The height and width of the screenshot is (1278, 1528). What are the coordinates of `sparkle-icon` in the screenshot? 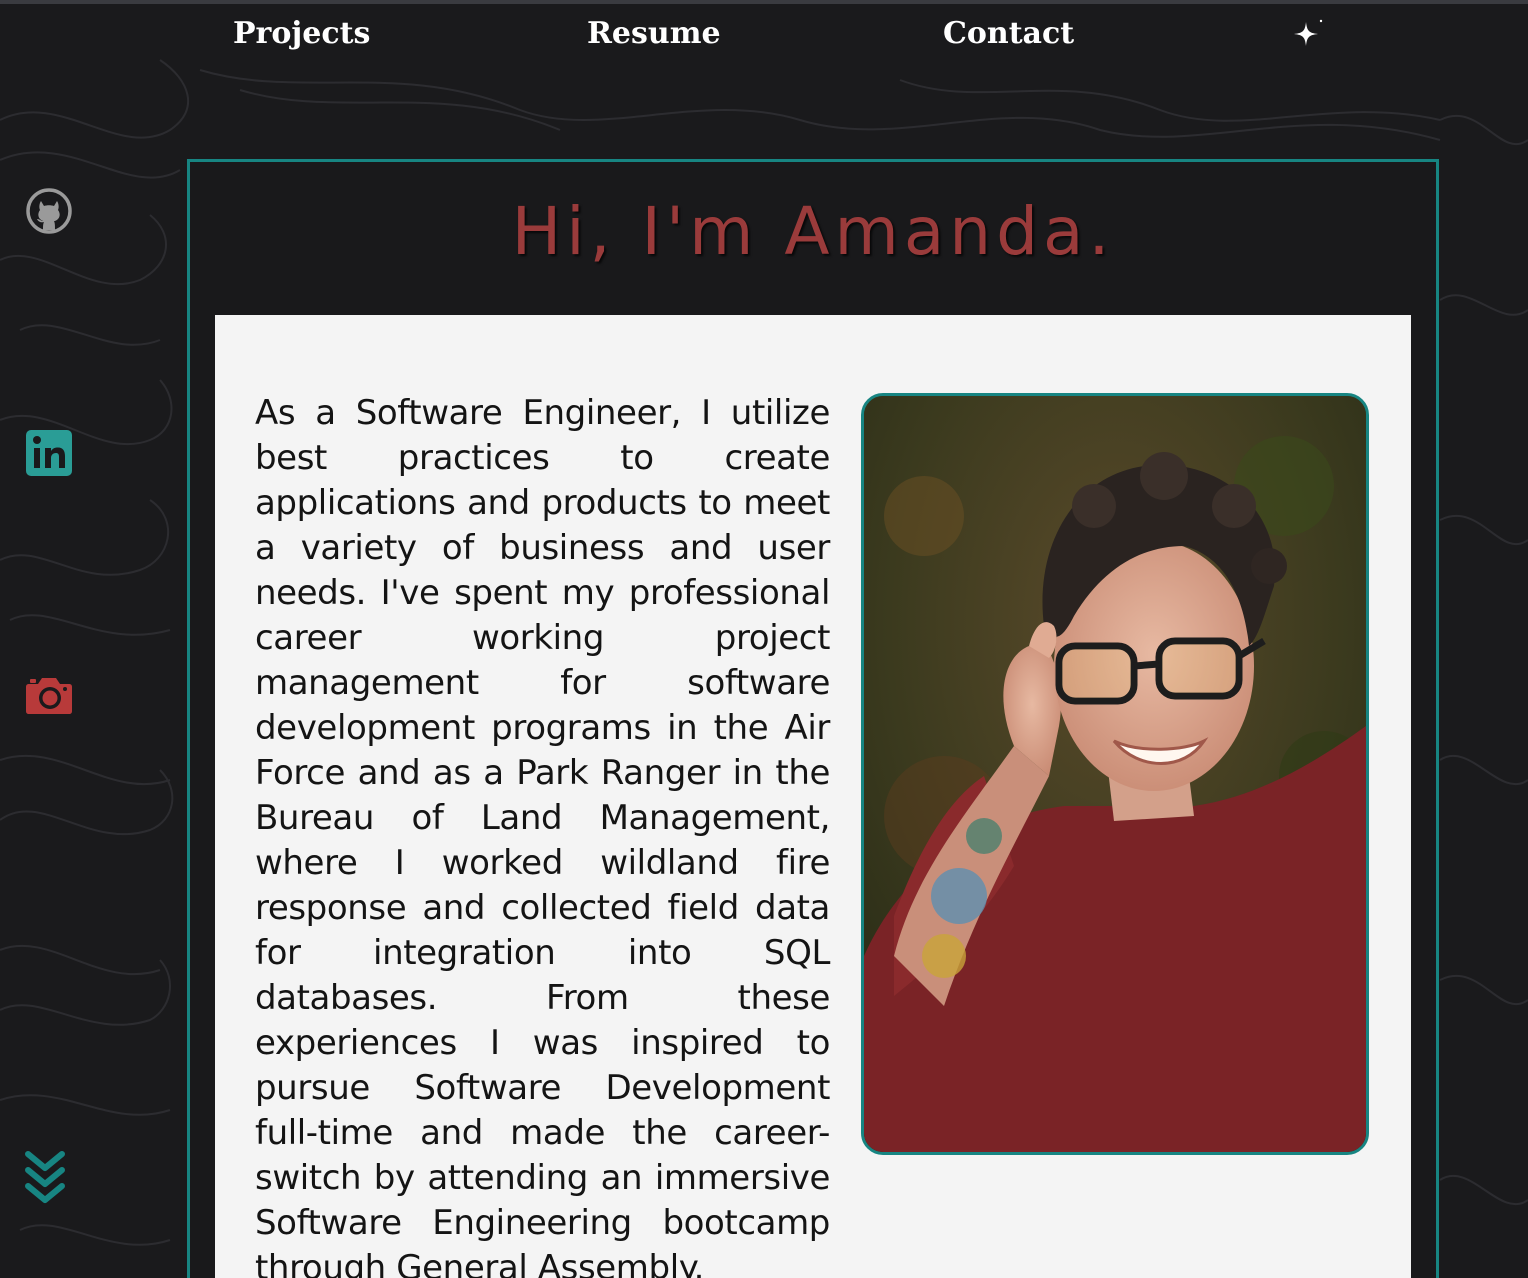 It's located at (1308, 36).